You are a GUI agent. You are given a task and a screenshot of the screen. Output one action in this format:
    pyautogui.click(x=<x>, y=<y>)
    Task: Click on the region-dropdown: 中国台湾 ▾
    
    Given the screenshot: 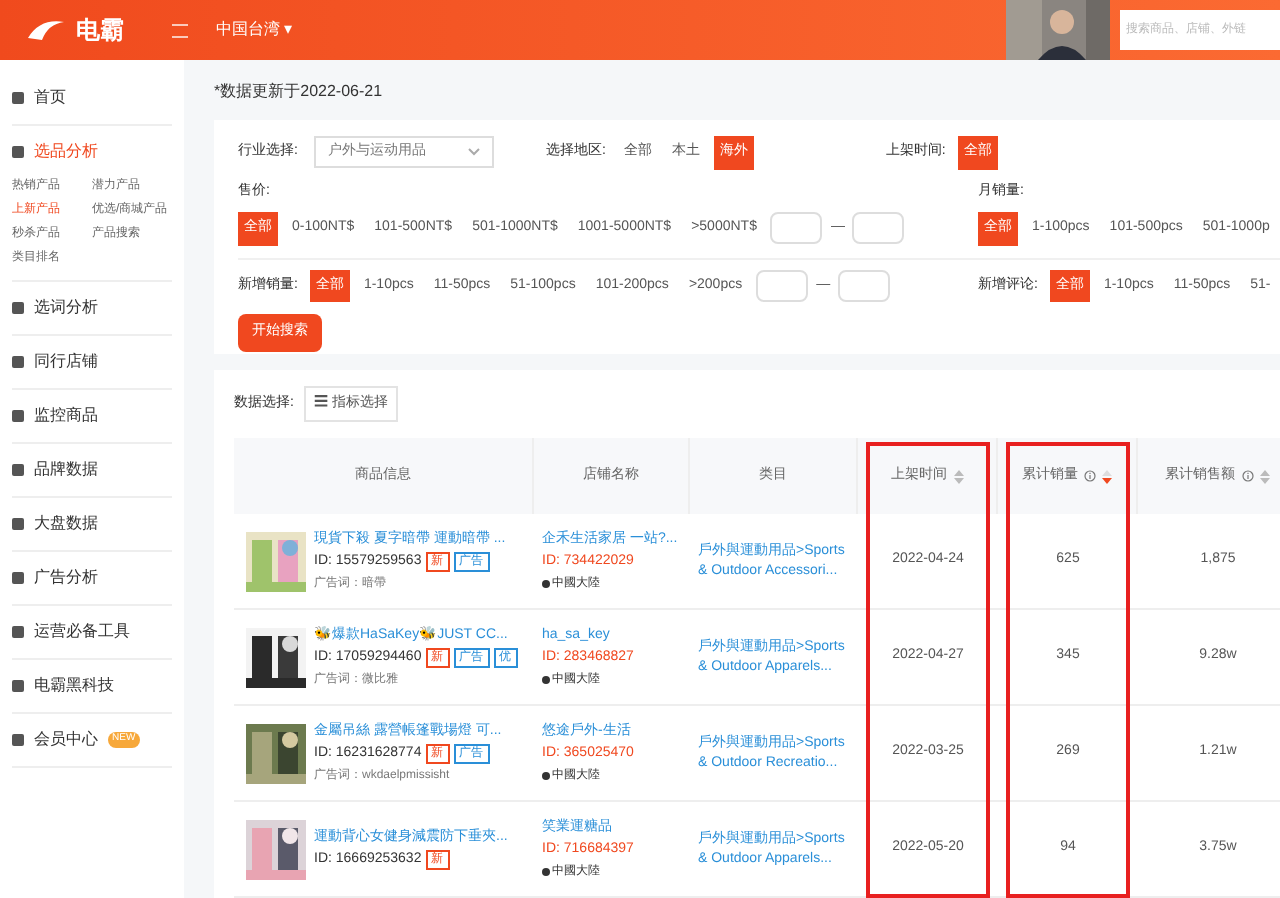 What is the action you would take?
    pyautogui.click(x=254, y=30)
    